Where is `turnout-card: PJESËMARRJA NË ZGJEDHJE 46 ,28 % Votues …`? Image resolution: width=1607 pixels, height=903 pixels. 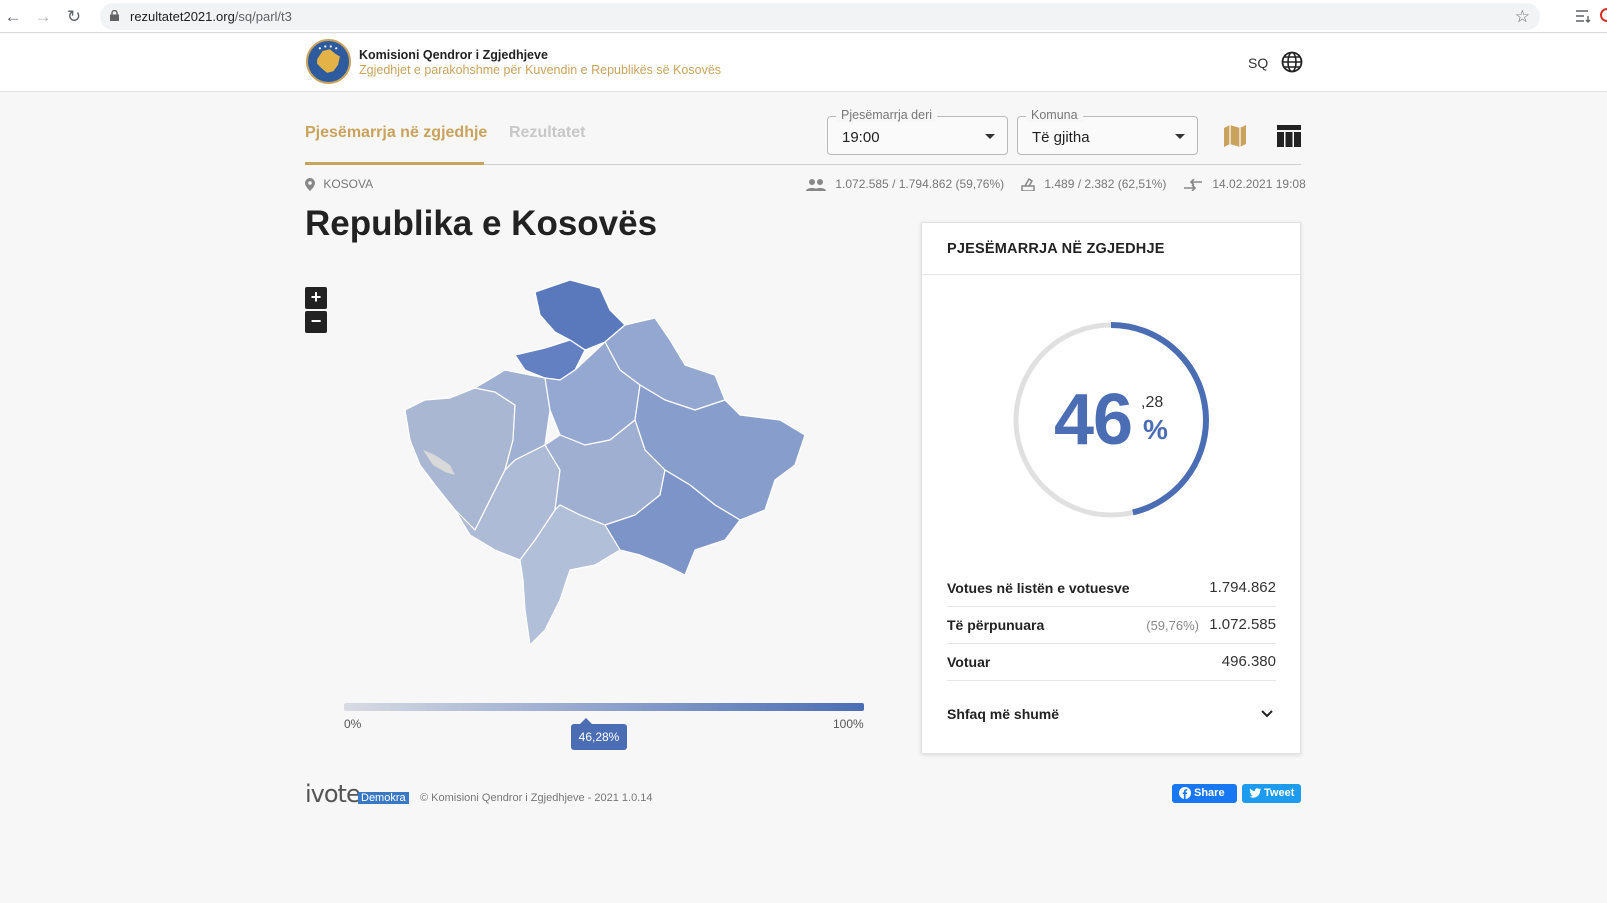 turnout-card: PJESËMARRJA NË ZGJEDHJE 46 ,28 % Votues … is located at coordinates (1111, 488).